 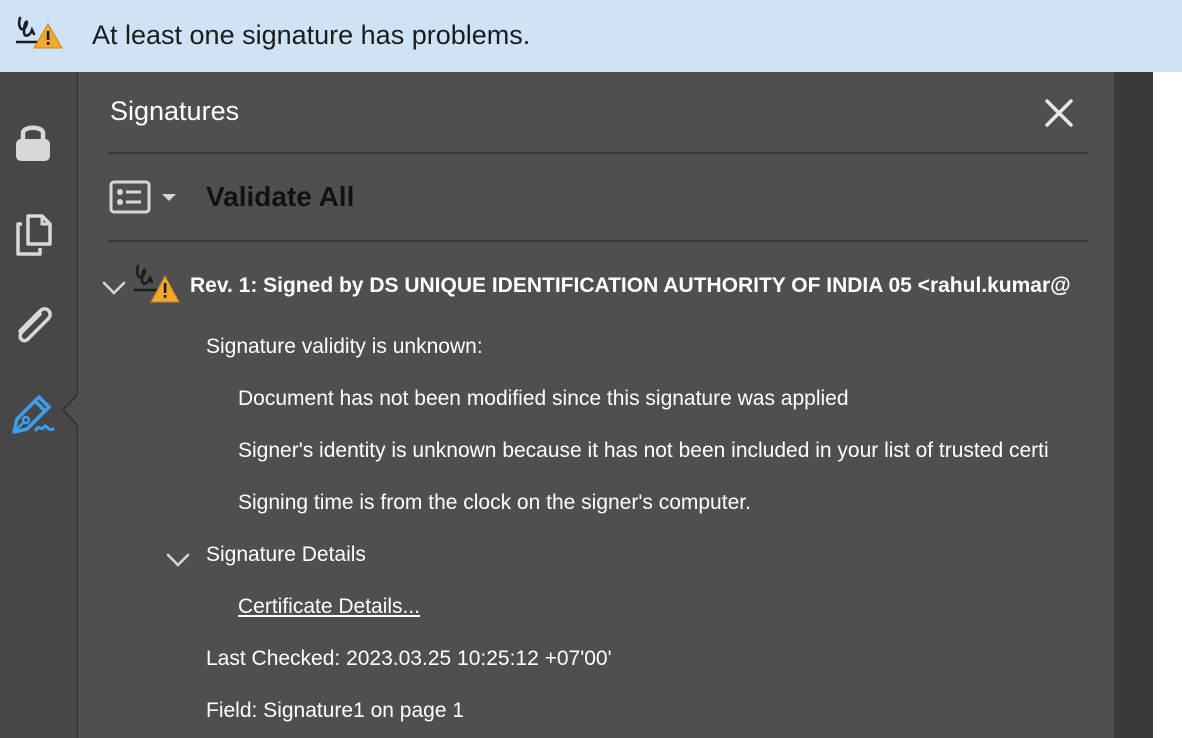 I want to click on rail-item-security, so click(x=38, y=138).